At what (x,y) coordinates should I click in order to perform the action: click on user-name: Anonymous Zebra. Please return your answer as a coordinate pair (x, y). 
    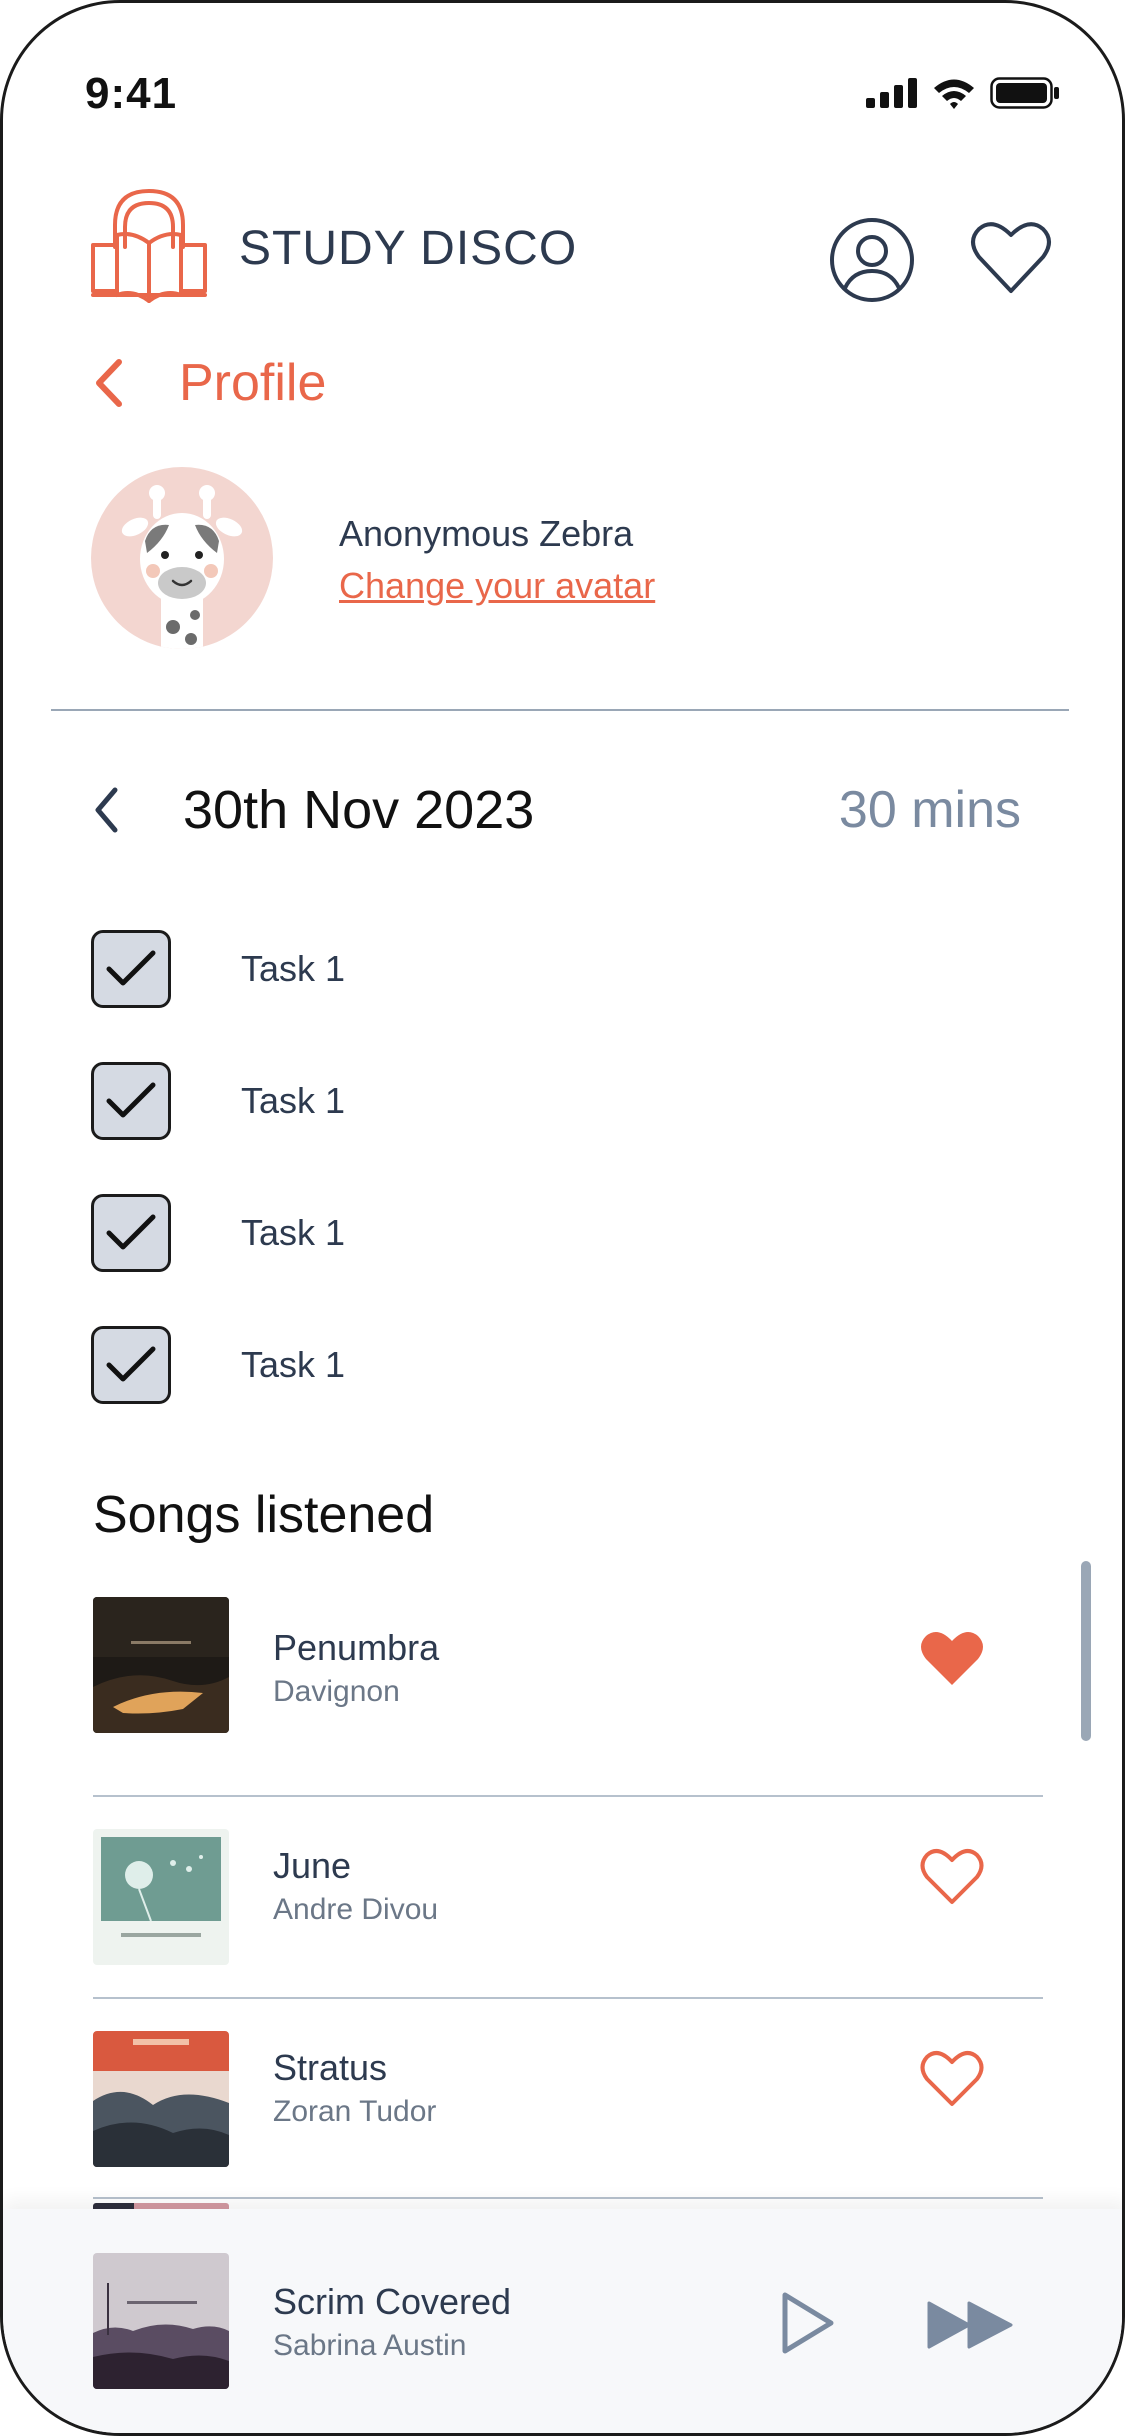
    Looking at the image, I should click on (486, 533).